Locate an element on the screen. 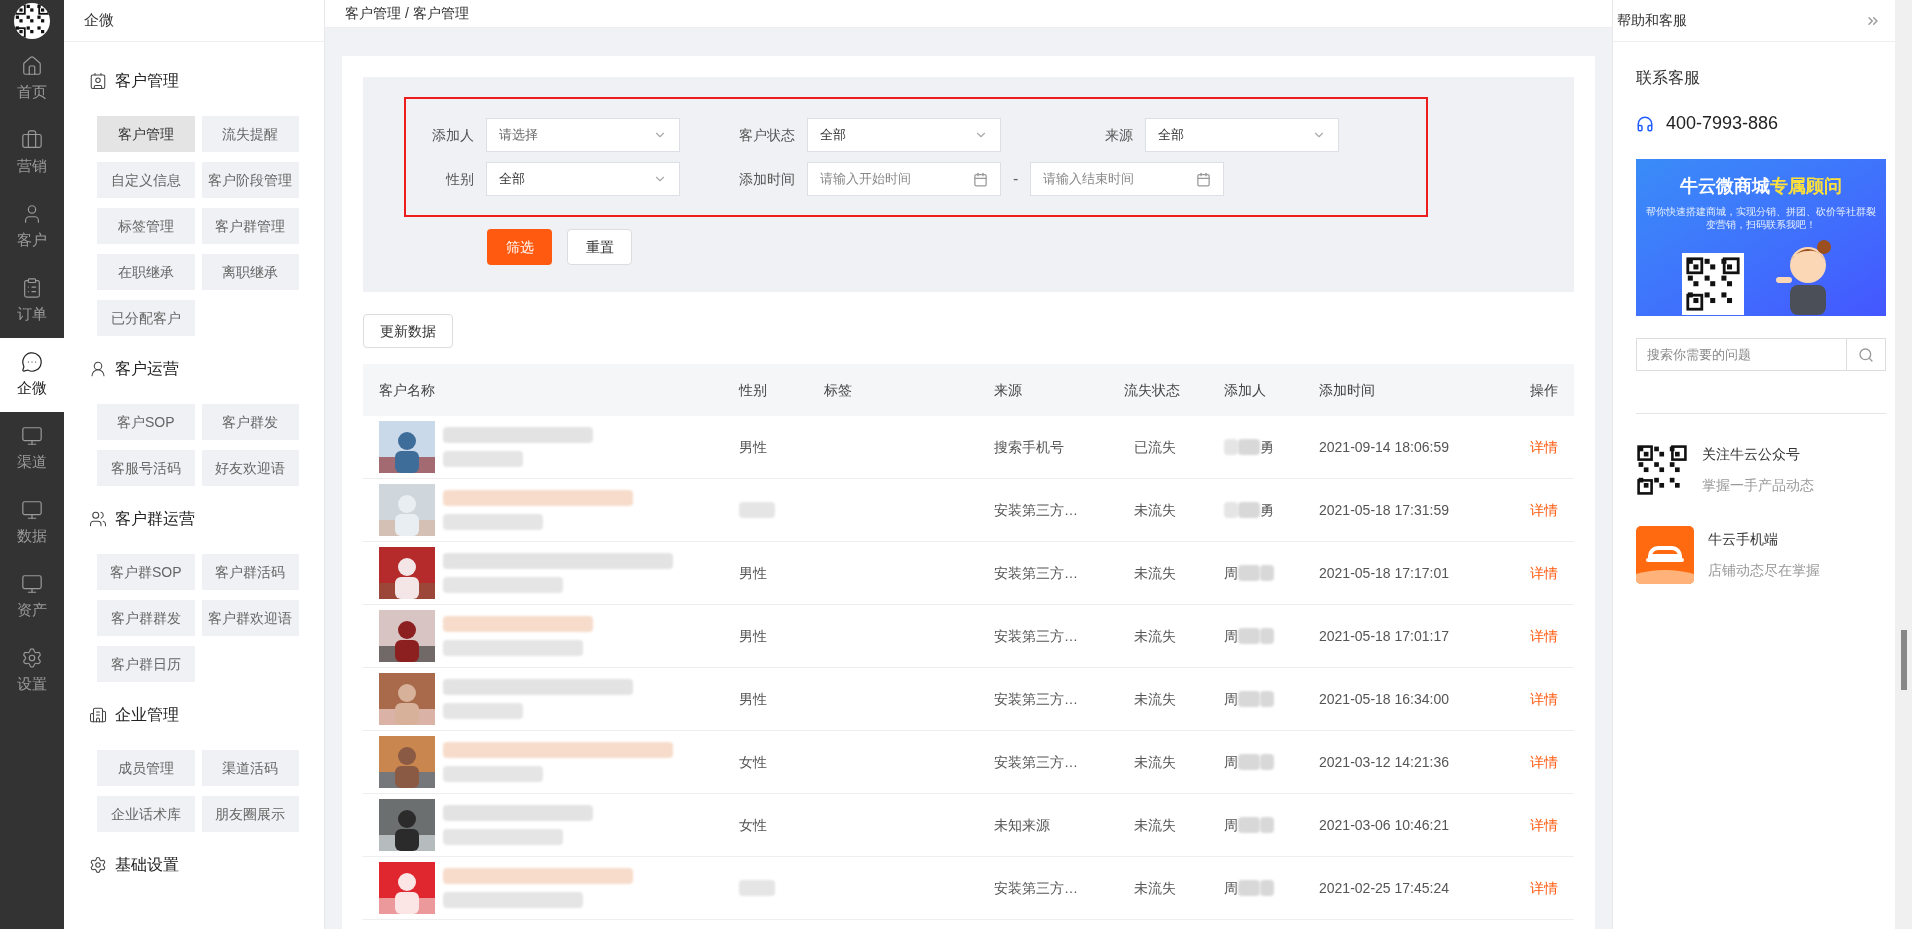  promo-subtitle: 店铺动态尽在掌握 is located at coordinates (1764, 570).